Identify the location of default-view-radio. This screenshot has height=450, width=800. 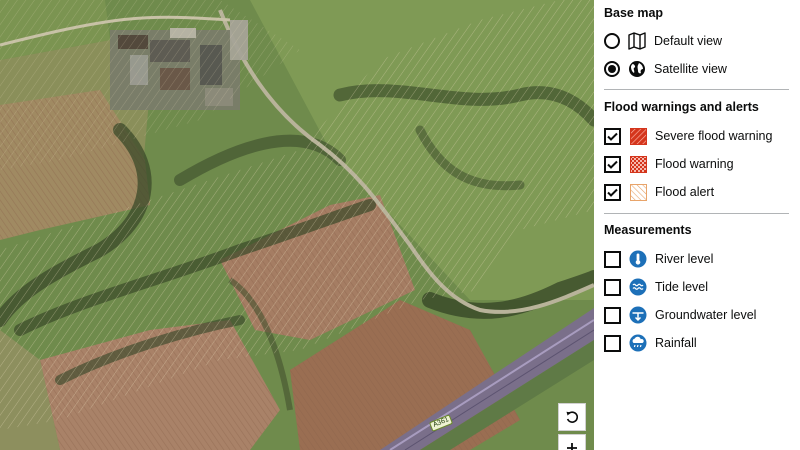
(612, 41).